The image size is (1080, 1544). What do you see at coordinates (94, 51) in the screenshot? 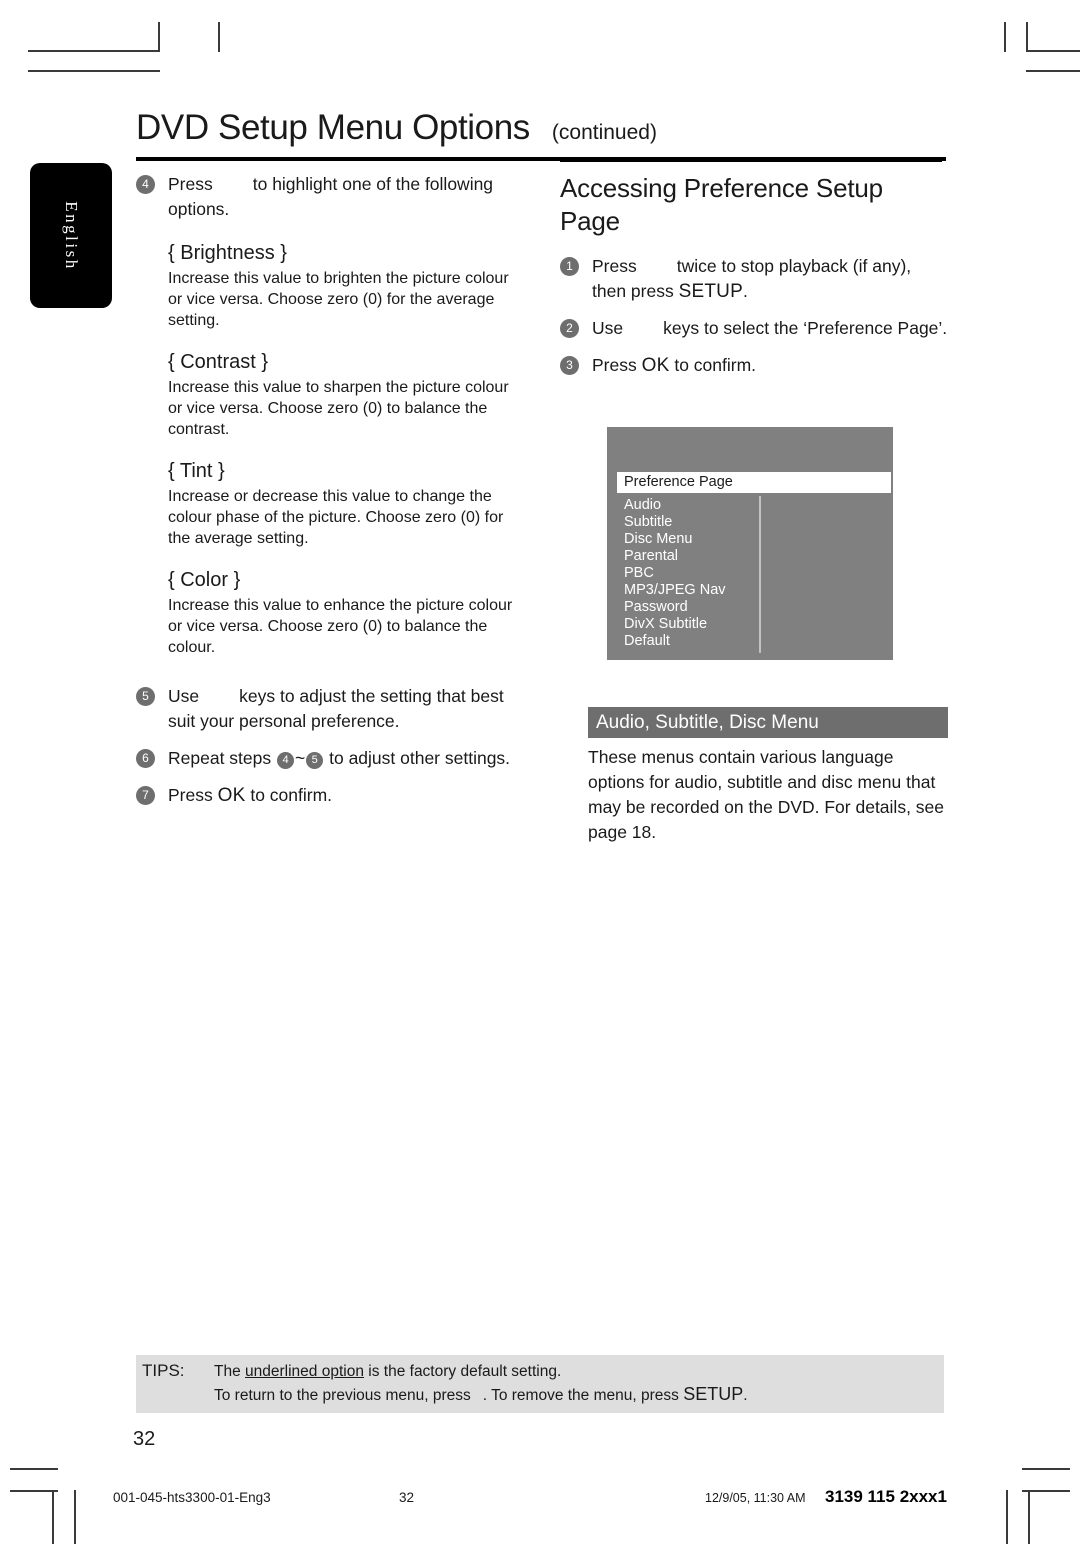
I see `crop-mark-top-left-h1` at bounding box center [94, 51].